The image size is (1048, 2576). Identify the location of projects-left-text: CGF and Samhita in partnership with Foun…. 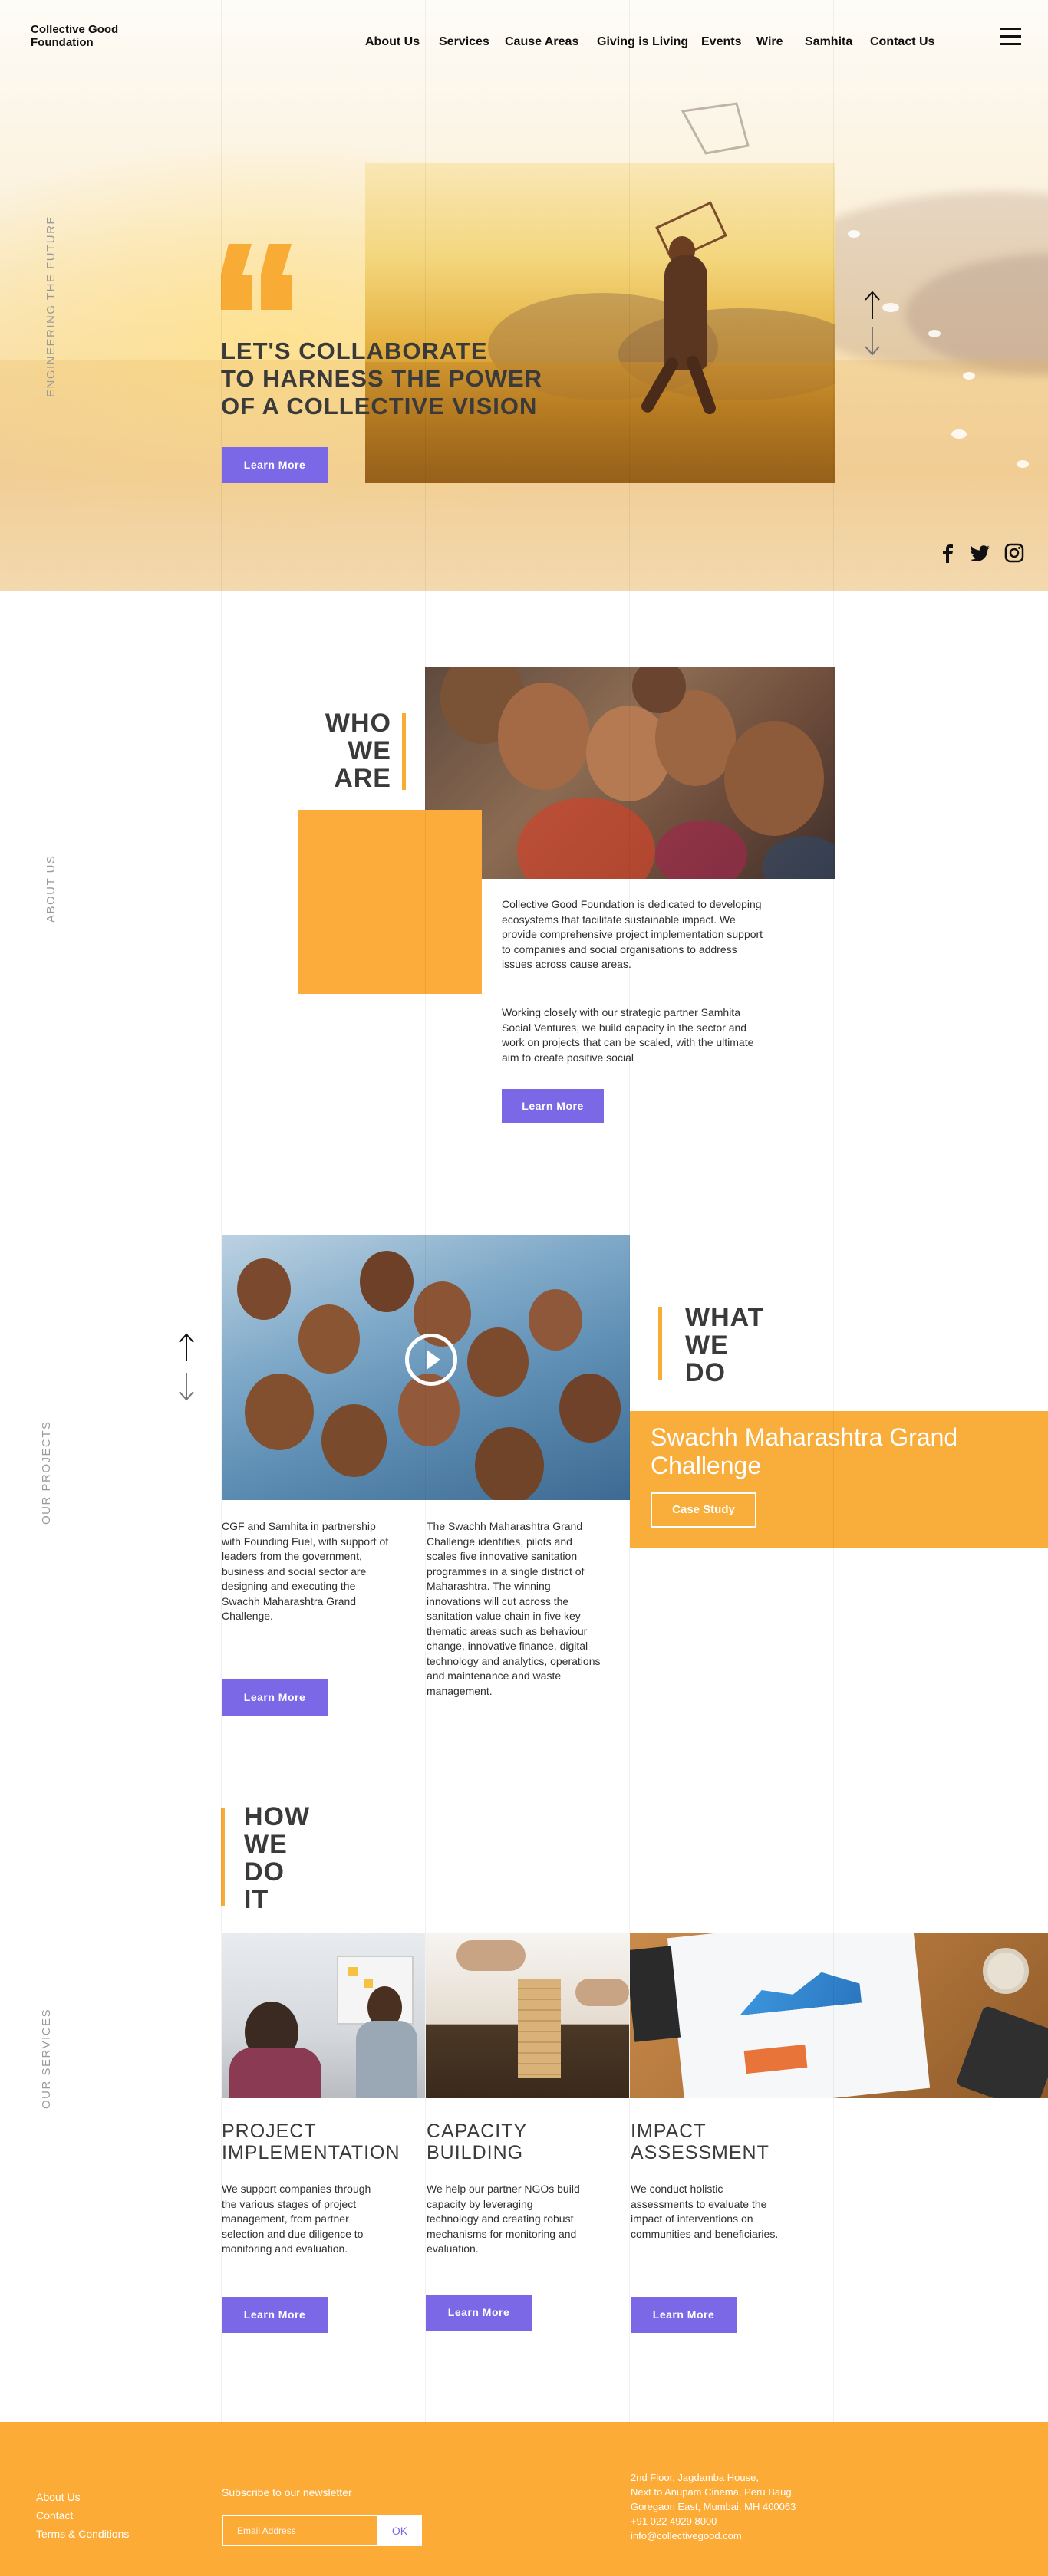
(305, 1571).